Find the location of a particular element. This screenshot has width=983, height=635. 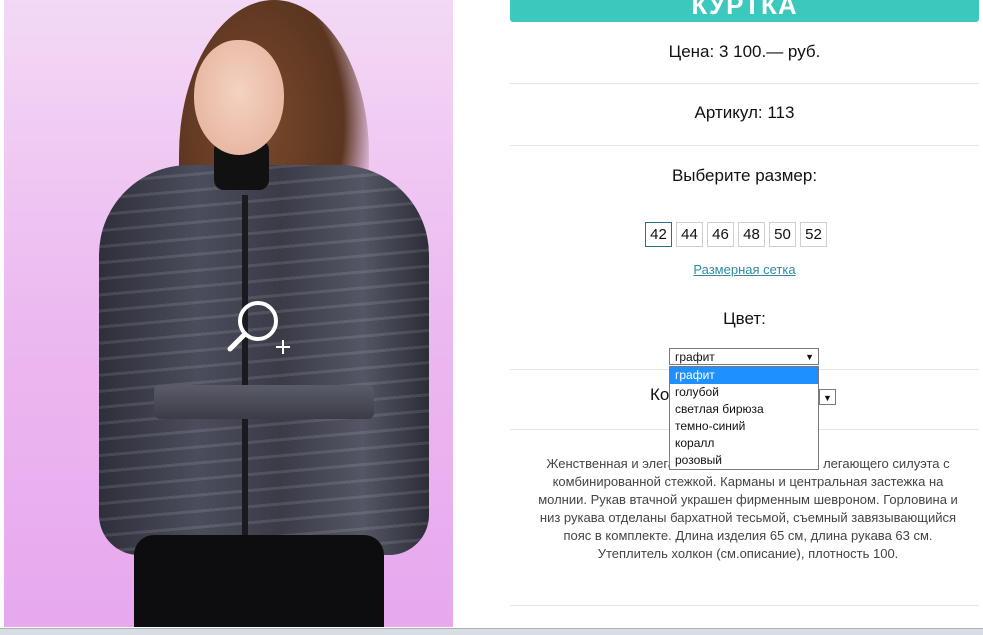

zoom-icon is located at coordinates (259, 326).